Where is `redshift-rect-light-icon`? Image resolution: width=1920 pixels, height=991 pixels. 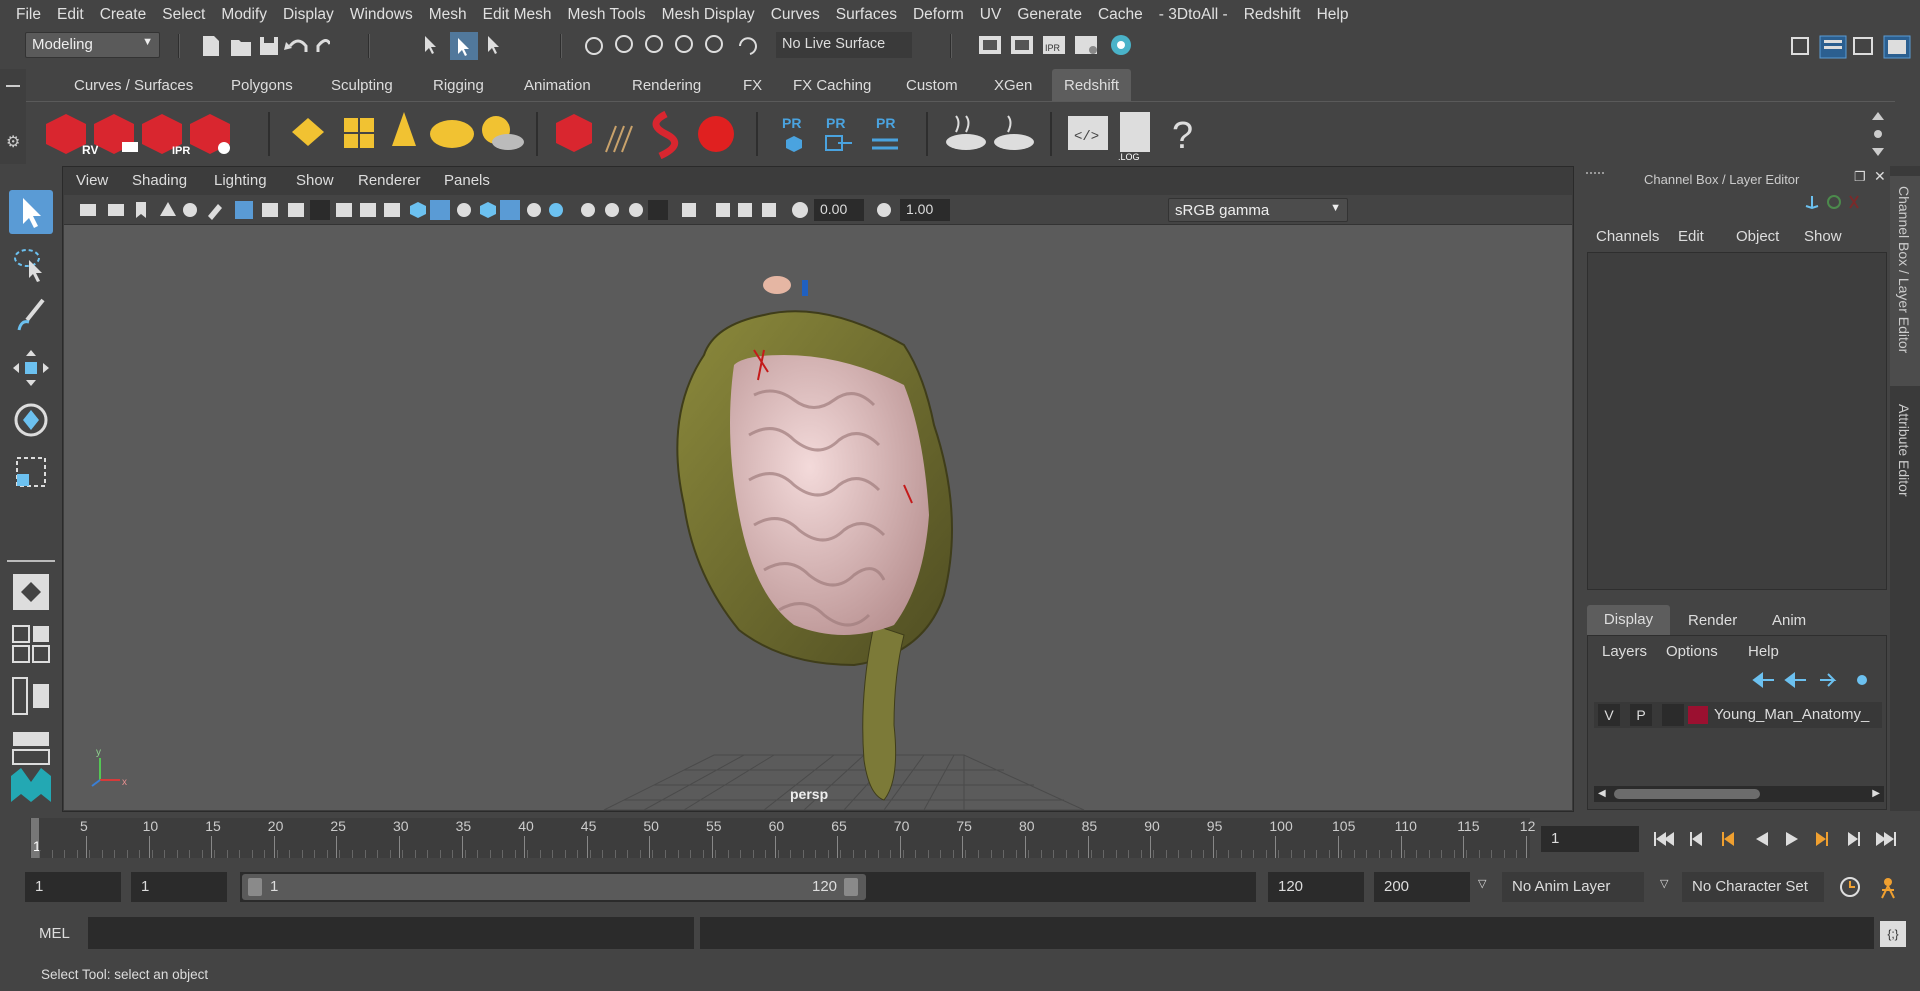
redshift-rect-light-icon is located at coordinates (308, 132).